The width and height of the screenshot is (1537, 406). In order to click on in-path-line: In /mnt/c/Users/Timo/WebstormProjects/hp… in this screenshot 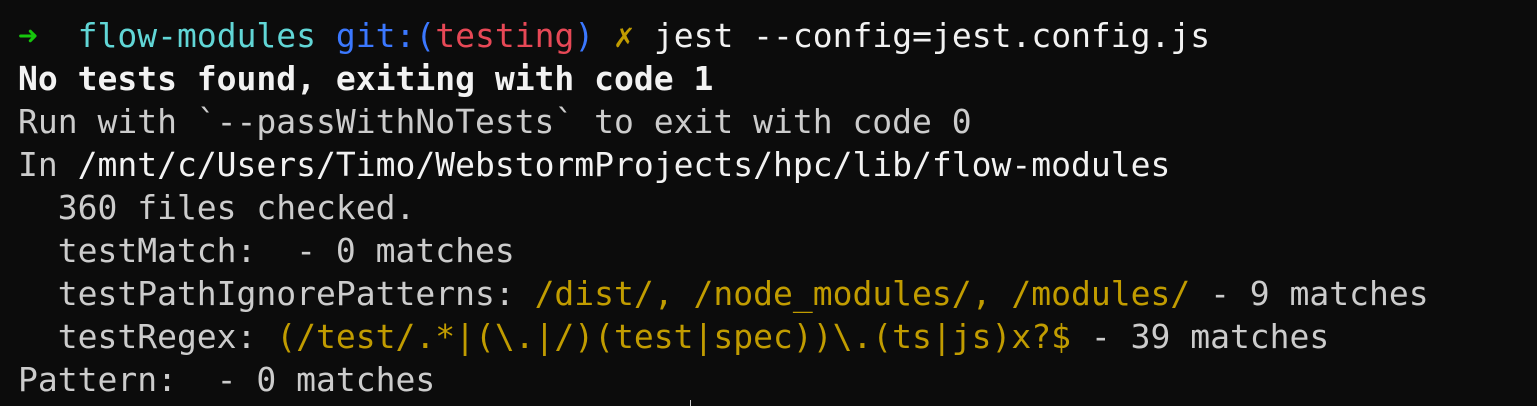, I will do `click(594, 164)`.